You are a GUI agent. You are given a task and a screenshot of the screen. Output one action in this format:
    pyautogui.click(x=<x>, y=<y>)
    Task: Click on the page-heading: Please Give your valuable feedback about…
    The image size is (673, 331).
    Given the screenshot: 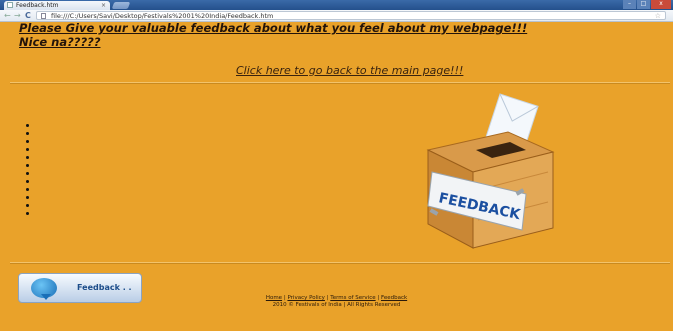 What is the action you would take?
    pyautogui.click(x=273, y=35)
    